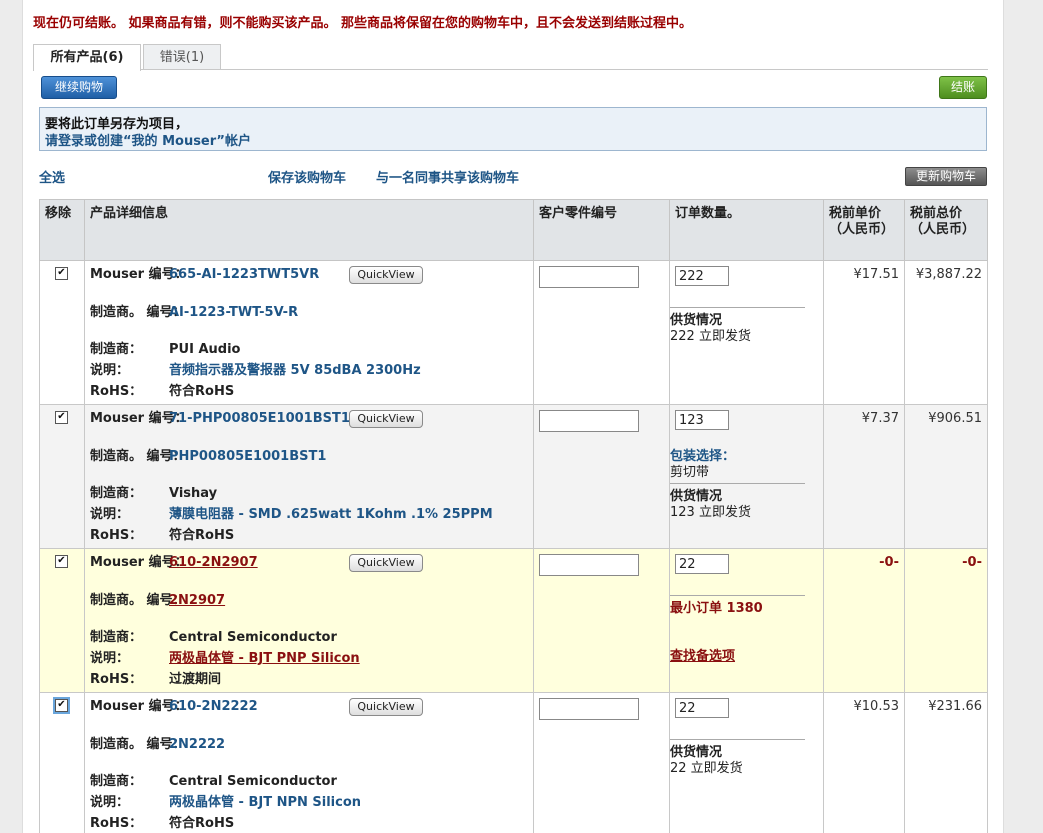  What do you see at coordinates (702, 420) in the screenshot?
I see `qty-input: 123` at bounding box center [702, 420].